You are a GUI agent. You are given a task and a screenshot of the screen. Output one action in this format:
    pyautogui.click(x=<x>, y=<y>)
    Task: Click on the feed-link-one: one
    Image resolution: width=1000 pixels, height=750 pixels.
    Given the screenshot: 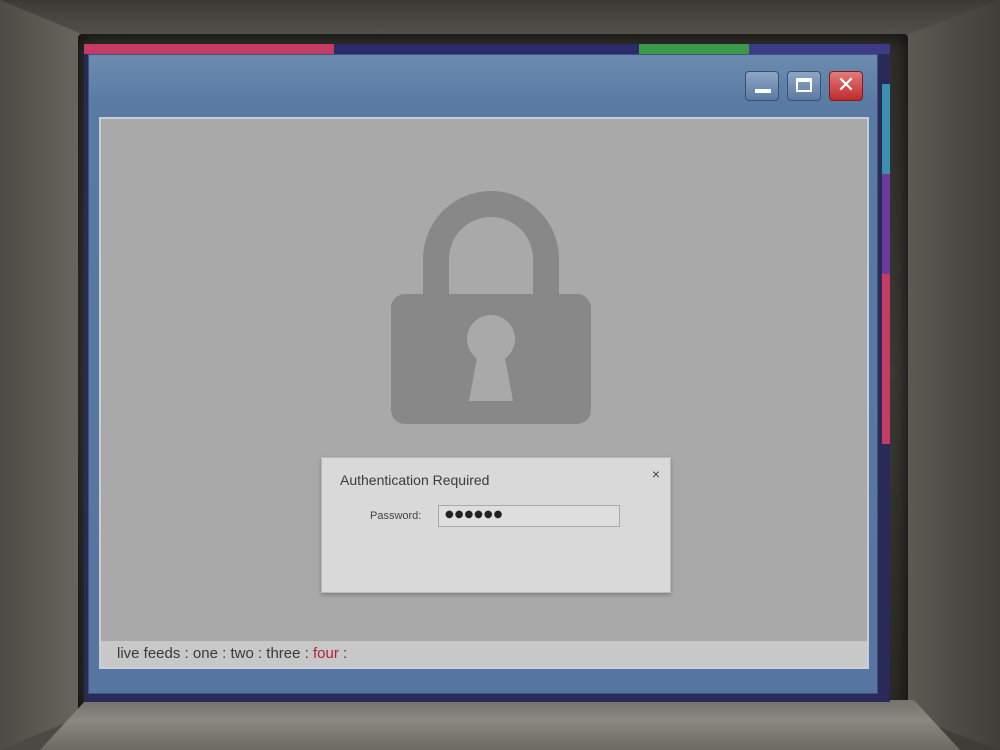 What is the action you would take?
    pyautogui.click(x=205, y=653)
    